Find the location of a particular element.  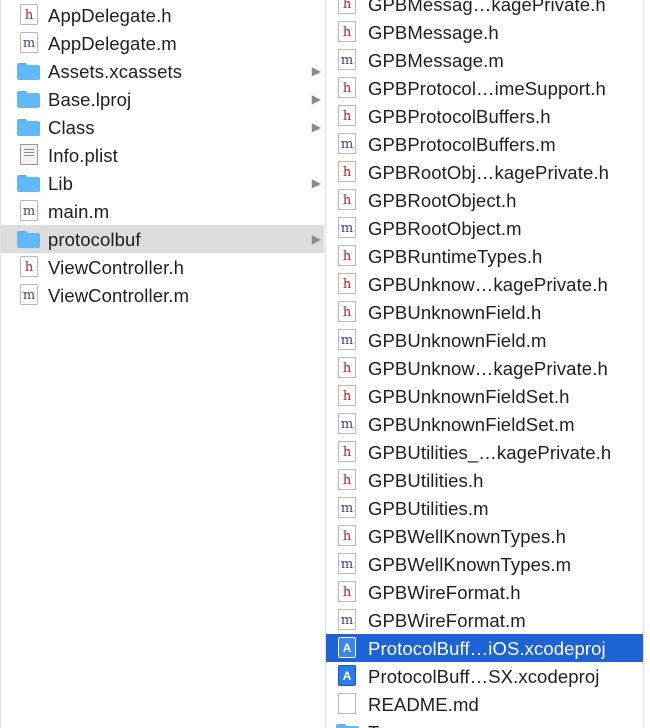

file-row-gpbwellknowntypes-m: m GPBWellKnownTypes.m is located at coordinates (485, 564).